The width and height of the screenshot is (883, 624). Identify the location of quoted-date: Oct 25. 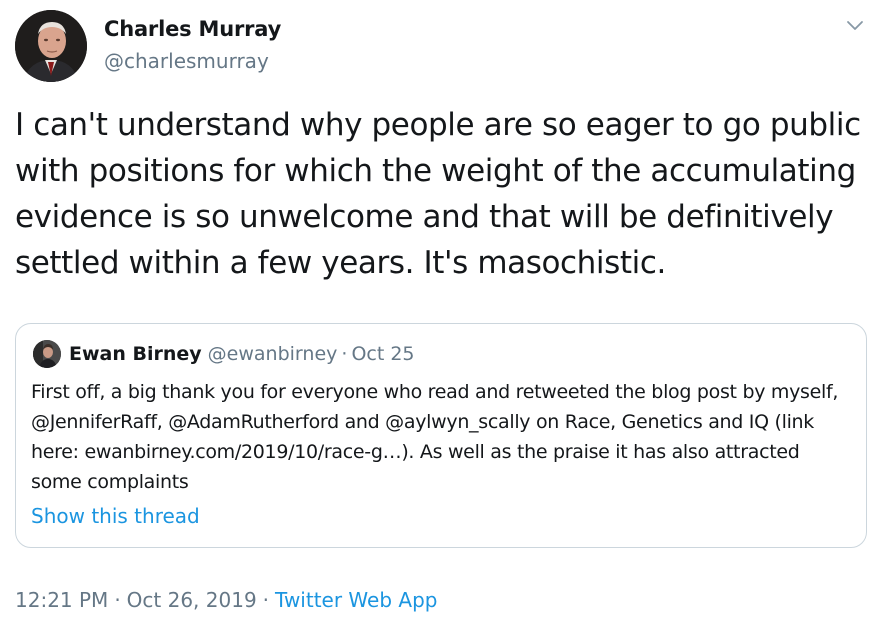
(383, 354).